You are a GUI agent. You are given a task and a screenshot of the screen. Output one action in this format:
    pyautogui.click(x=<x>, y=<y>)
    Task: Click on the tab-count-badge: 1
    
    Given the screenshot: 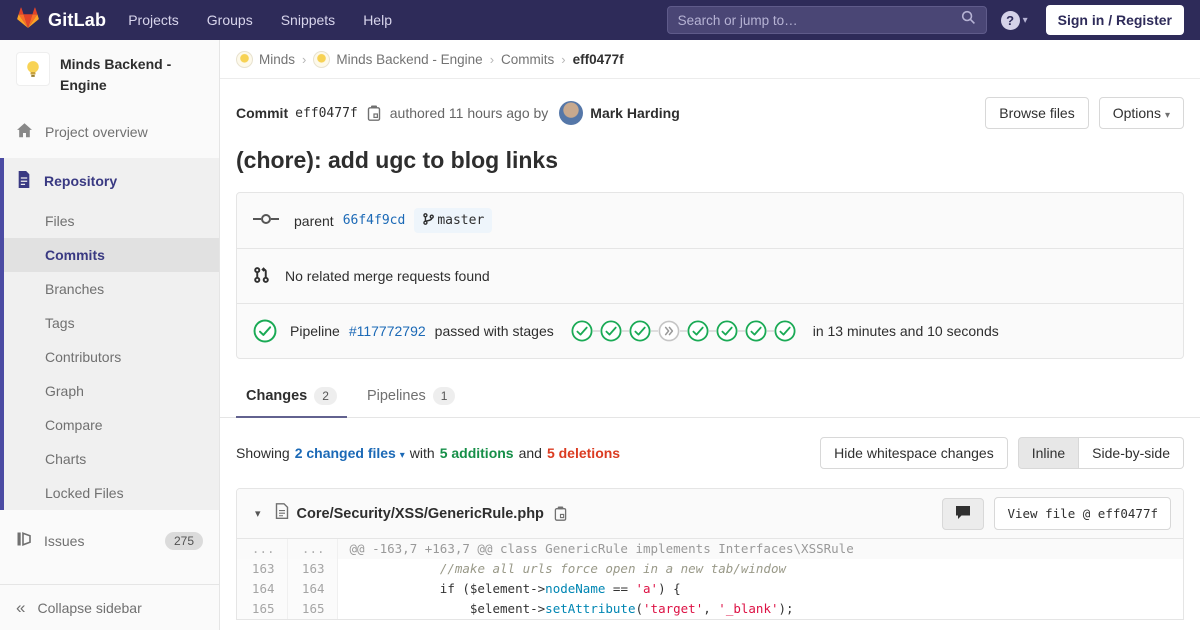 What is the action you would take?
    pyautogui.click(x=444, y=396)
    